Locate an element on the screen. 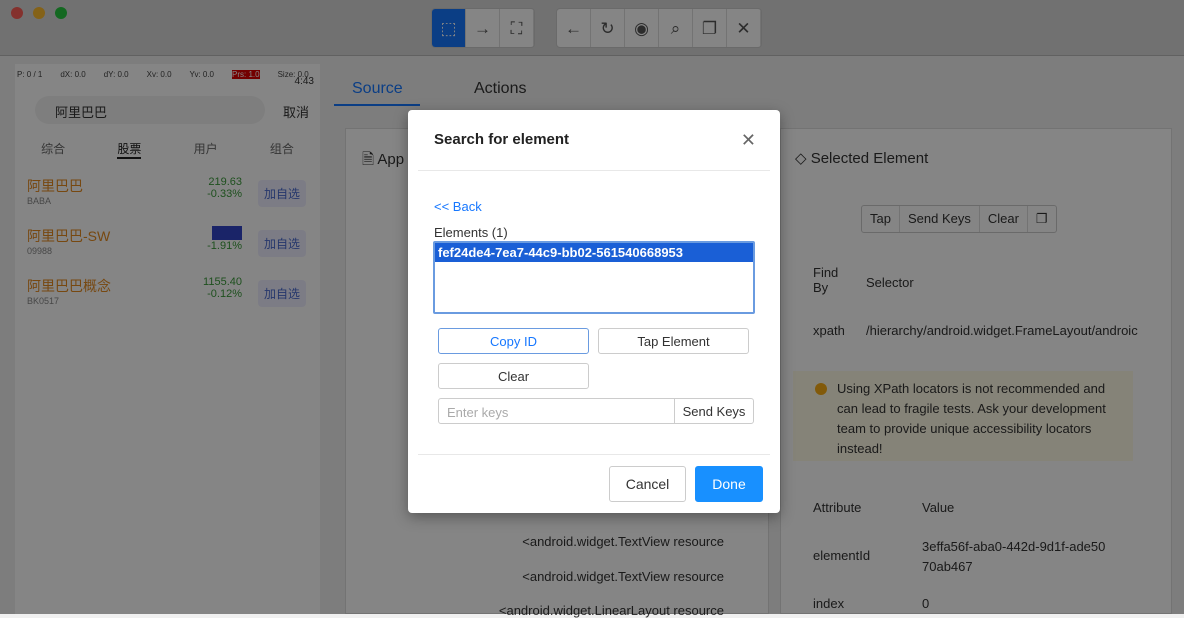 This screenshot has height=618, width=1184. elements-list: fef24de4-7ea7-44c9-bb02-561540668953 is located at coordinates (594, 277).